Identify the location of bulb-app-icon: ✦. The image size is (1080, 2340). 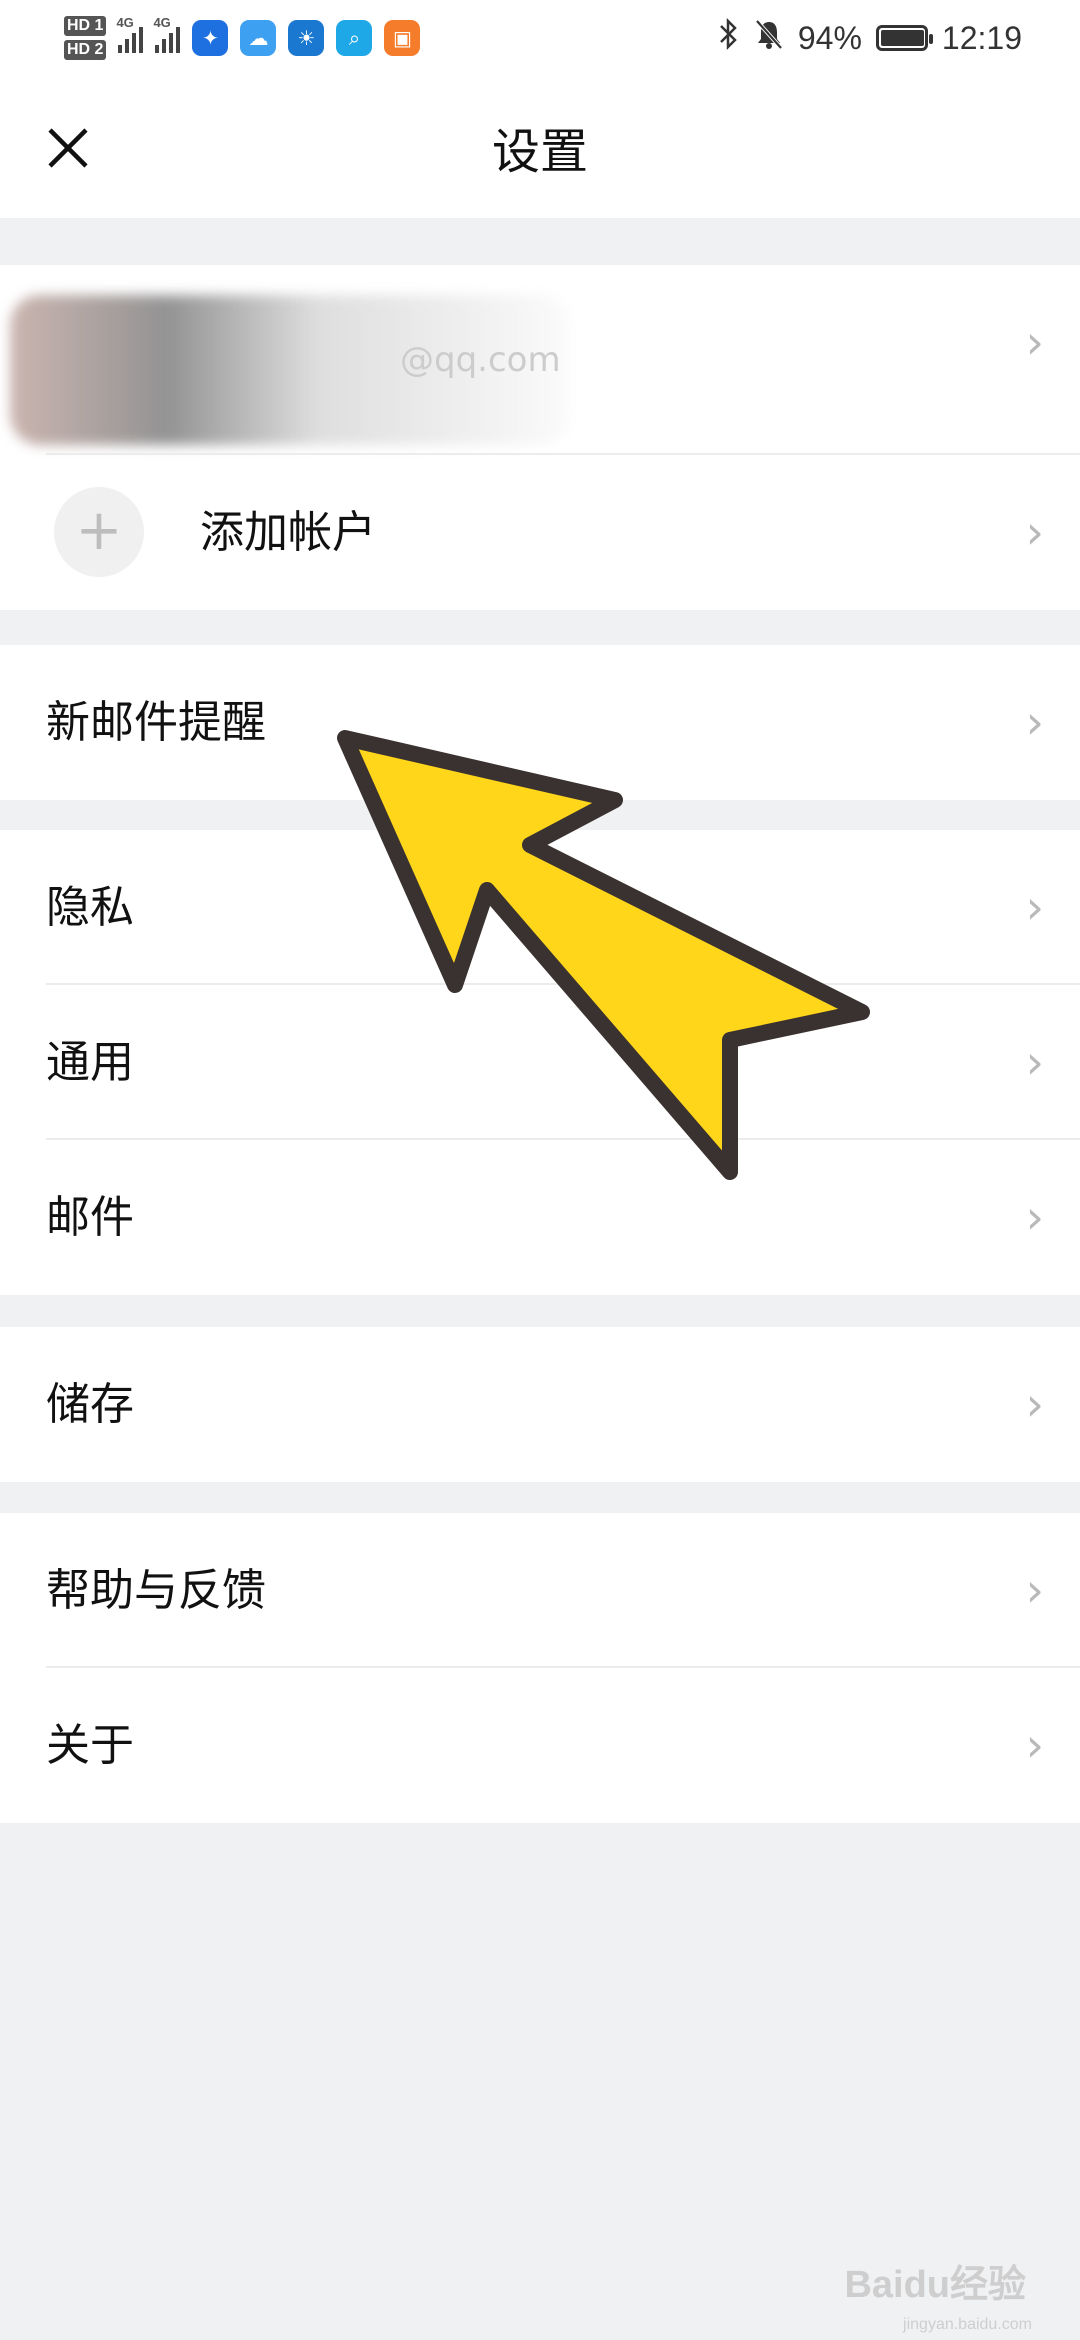
(210, 38).